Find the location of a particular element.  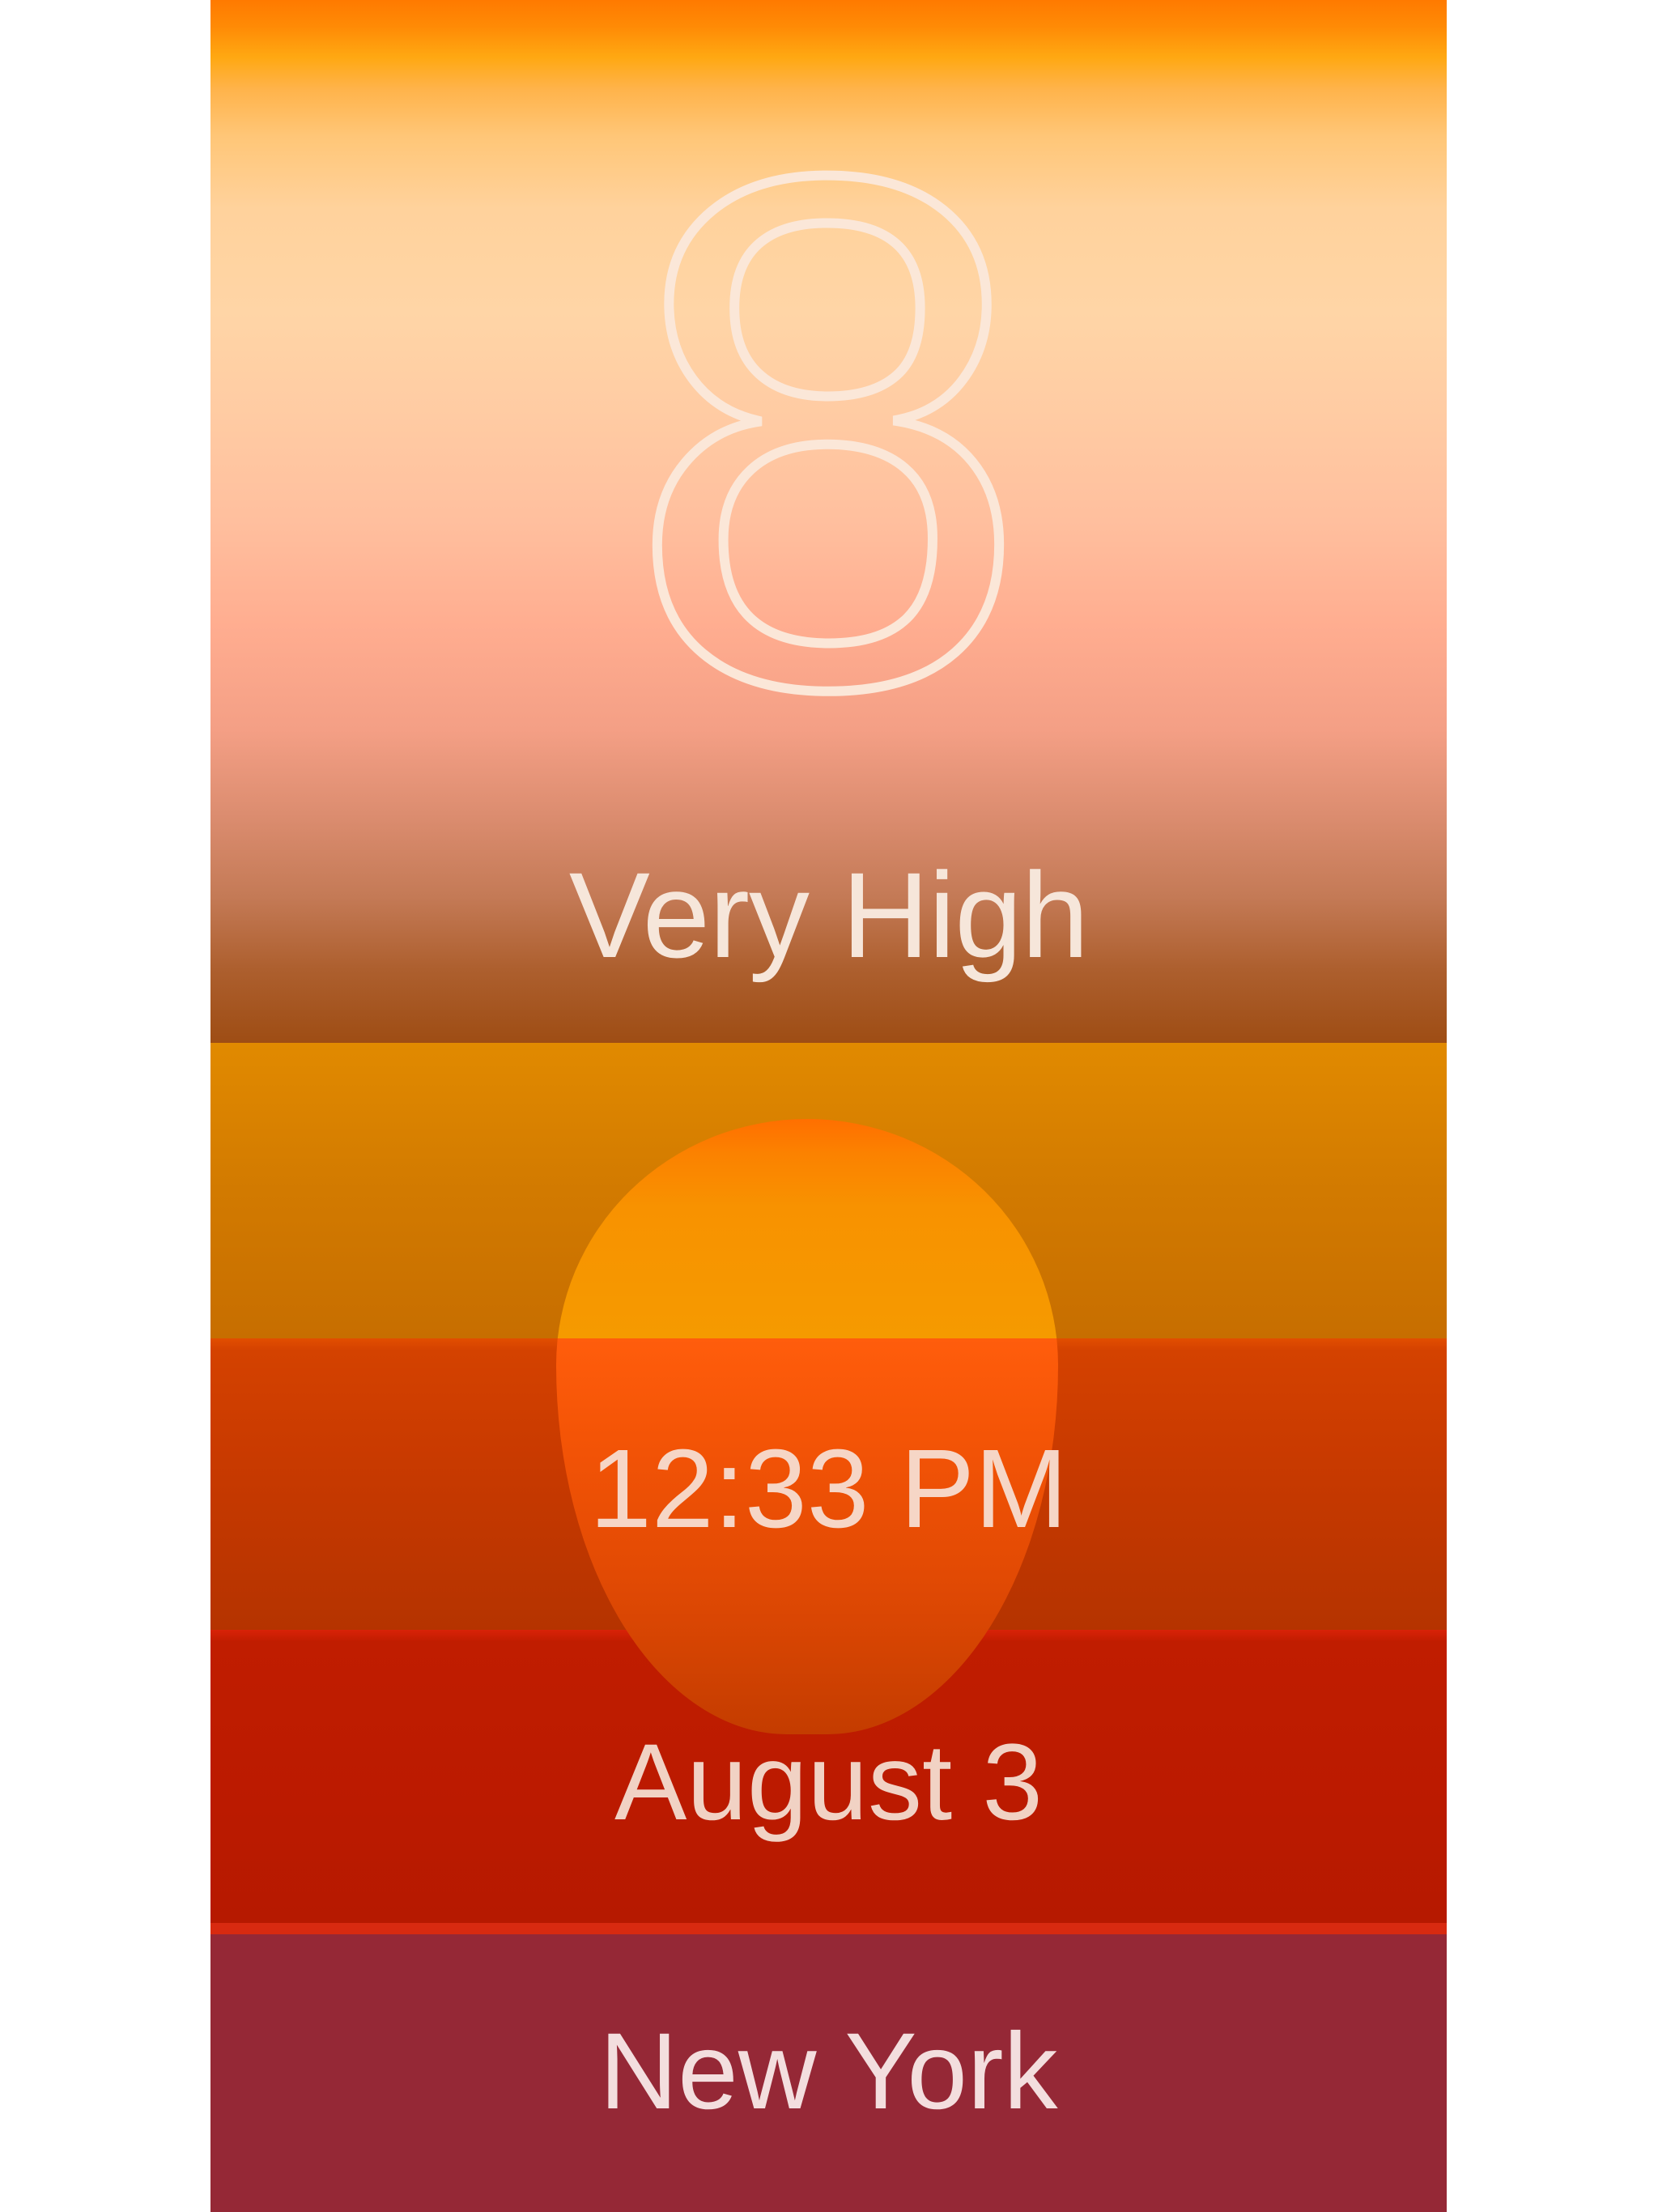

uv-index-number: 8 is located at coordinates (828, 417).